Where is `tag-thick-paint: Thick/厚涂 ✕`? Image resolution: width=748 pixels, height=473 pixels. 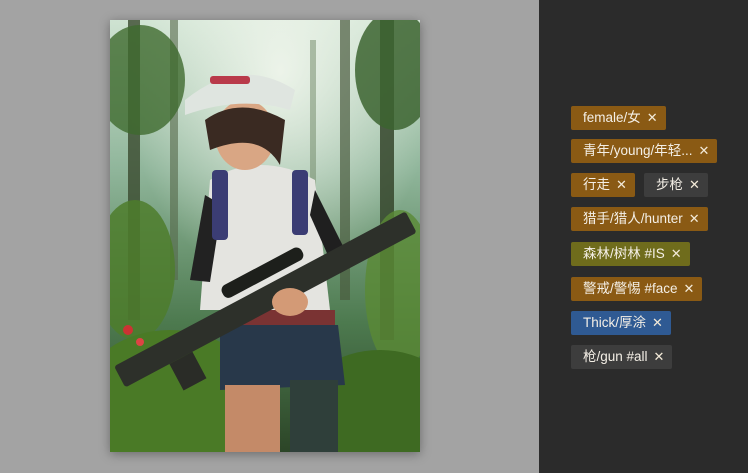 tag-thick-paint: Thick/厚涂 ✕ is located at coordinates (621, 323).